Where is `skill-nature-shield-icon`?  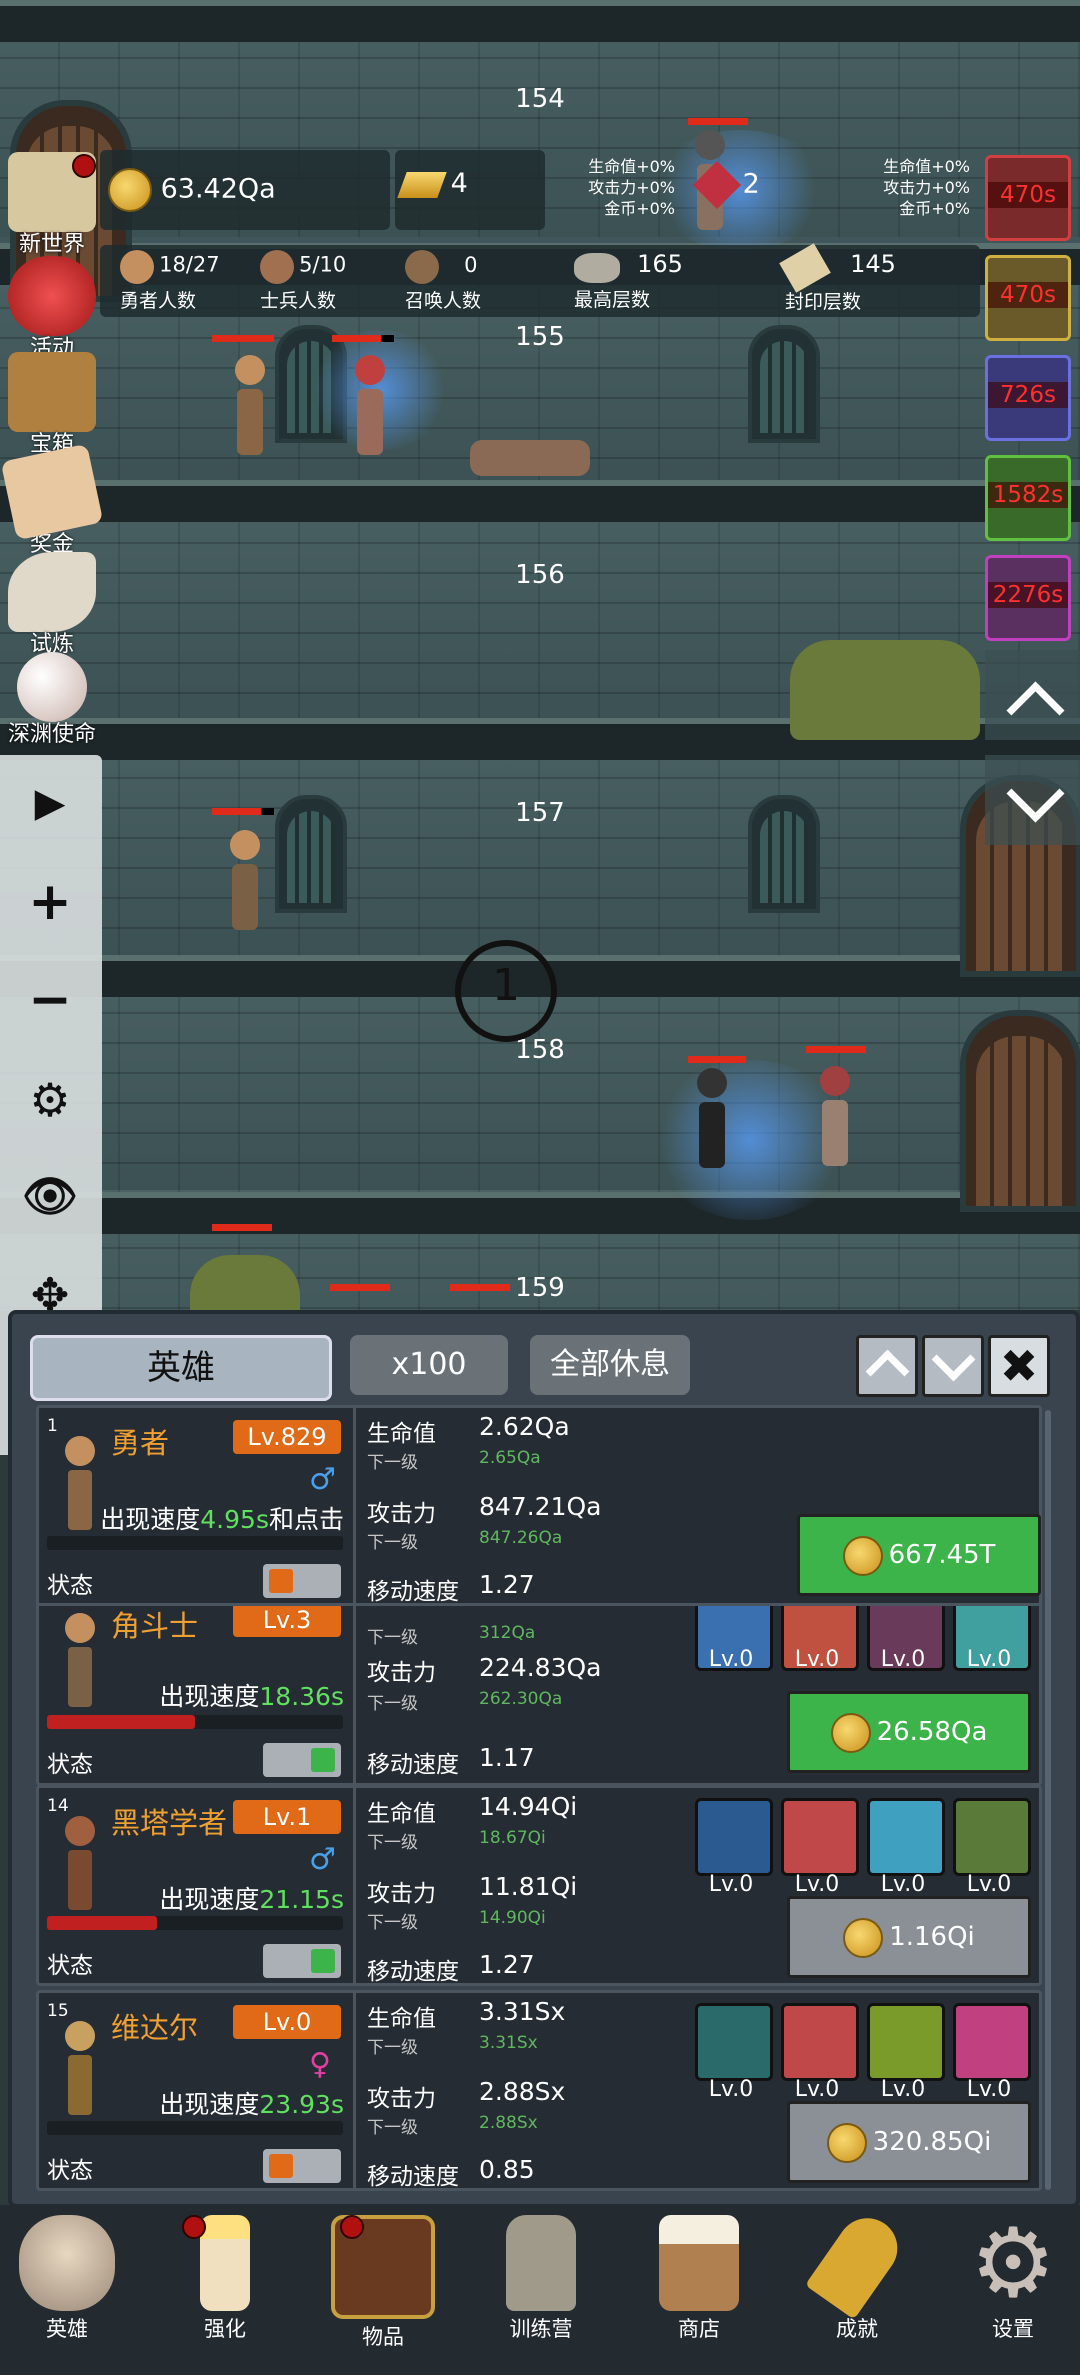
skill-nature-shield-icon is located at coordinates (734, 2042).